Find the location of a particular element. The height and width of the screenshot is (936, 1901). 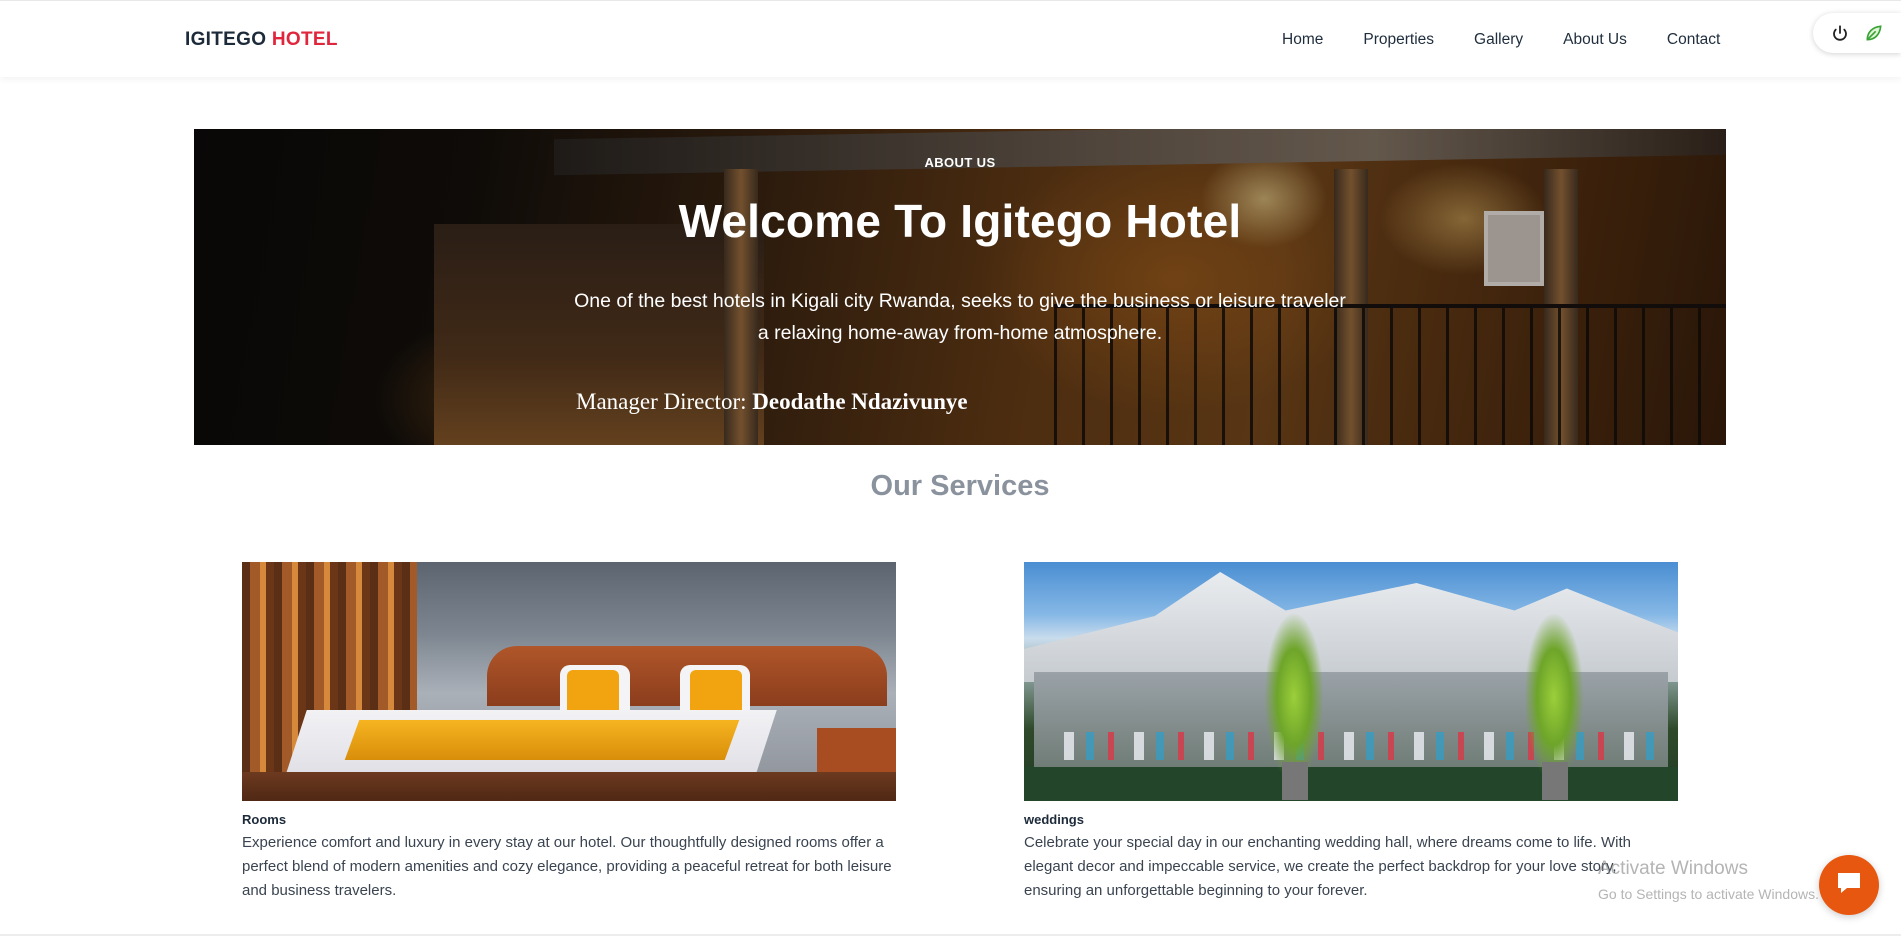

chat-button is located at coordinates (1849, 885).